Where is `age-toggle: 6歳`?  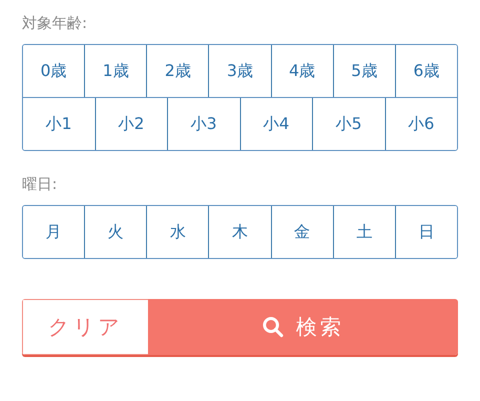 age-toggle: 6歳 is located at coordinates (425, 71).